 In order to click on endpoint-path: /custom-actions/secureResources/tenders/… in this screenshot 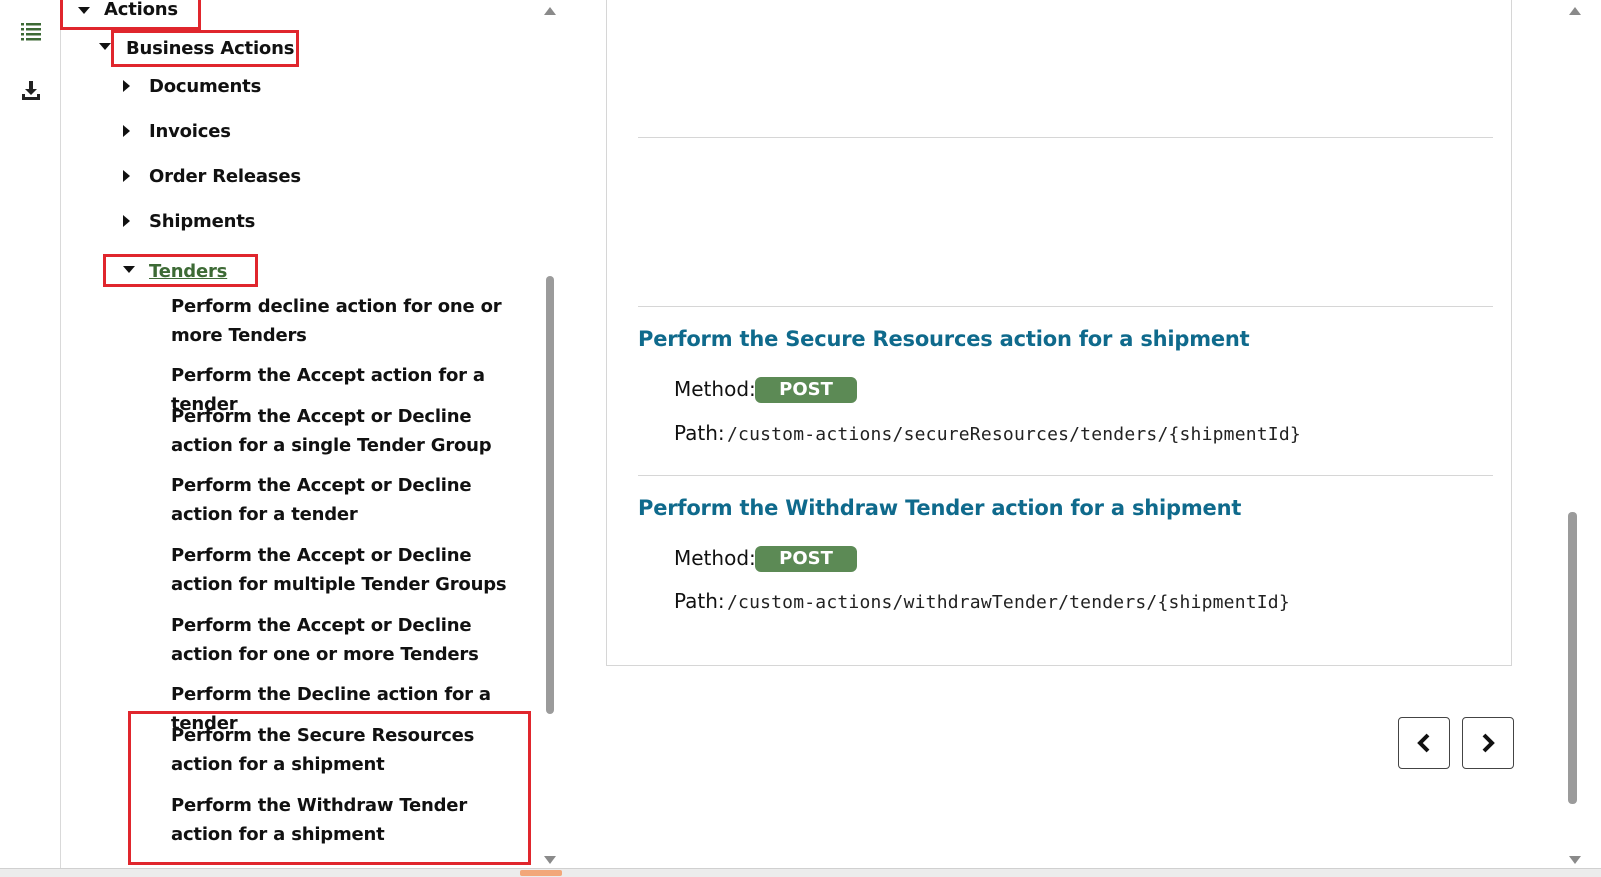, I will do `click(1014, 434)`.